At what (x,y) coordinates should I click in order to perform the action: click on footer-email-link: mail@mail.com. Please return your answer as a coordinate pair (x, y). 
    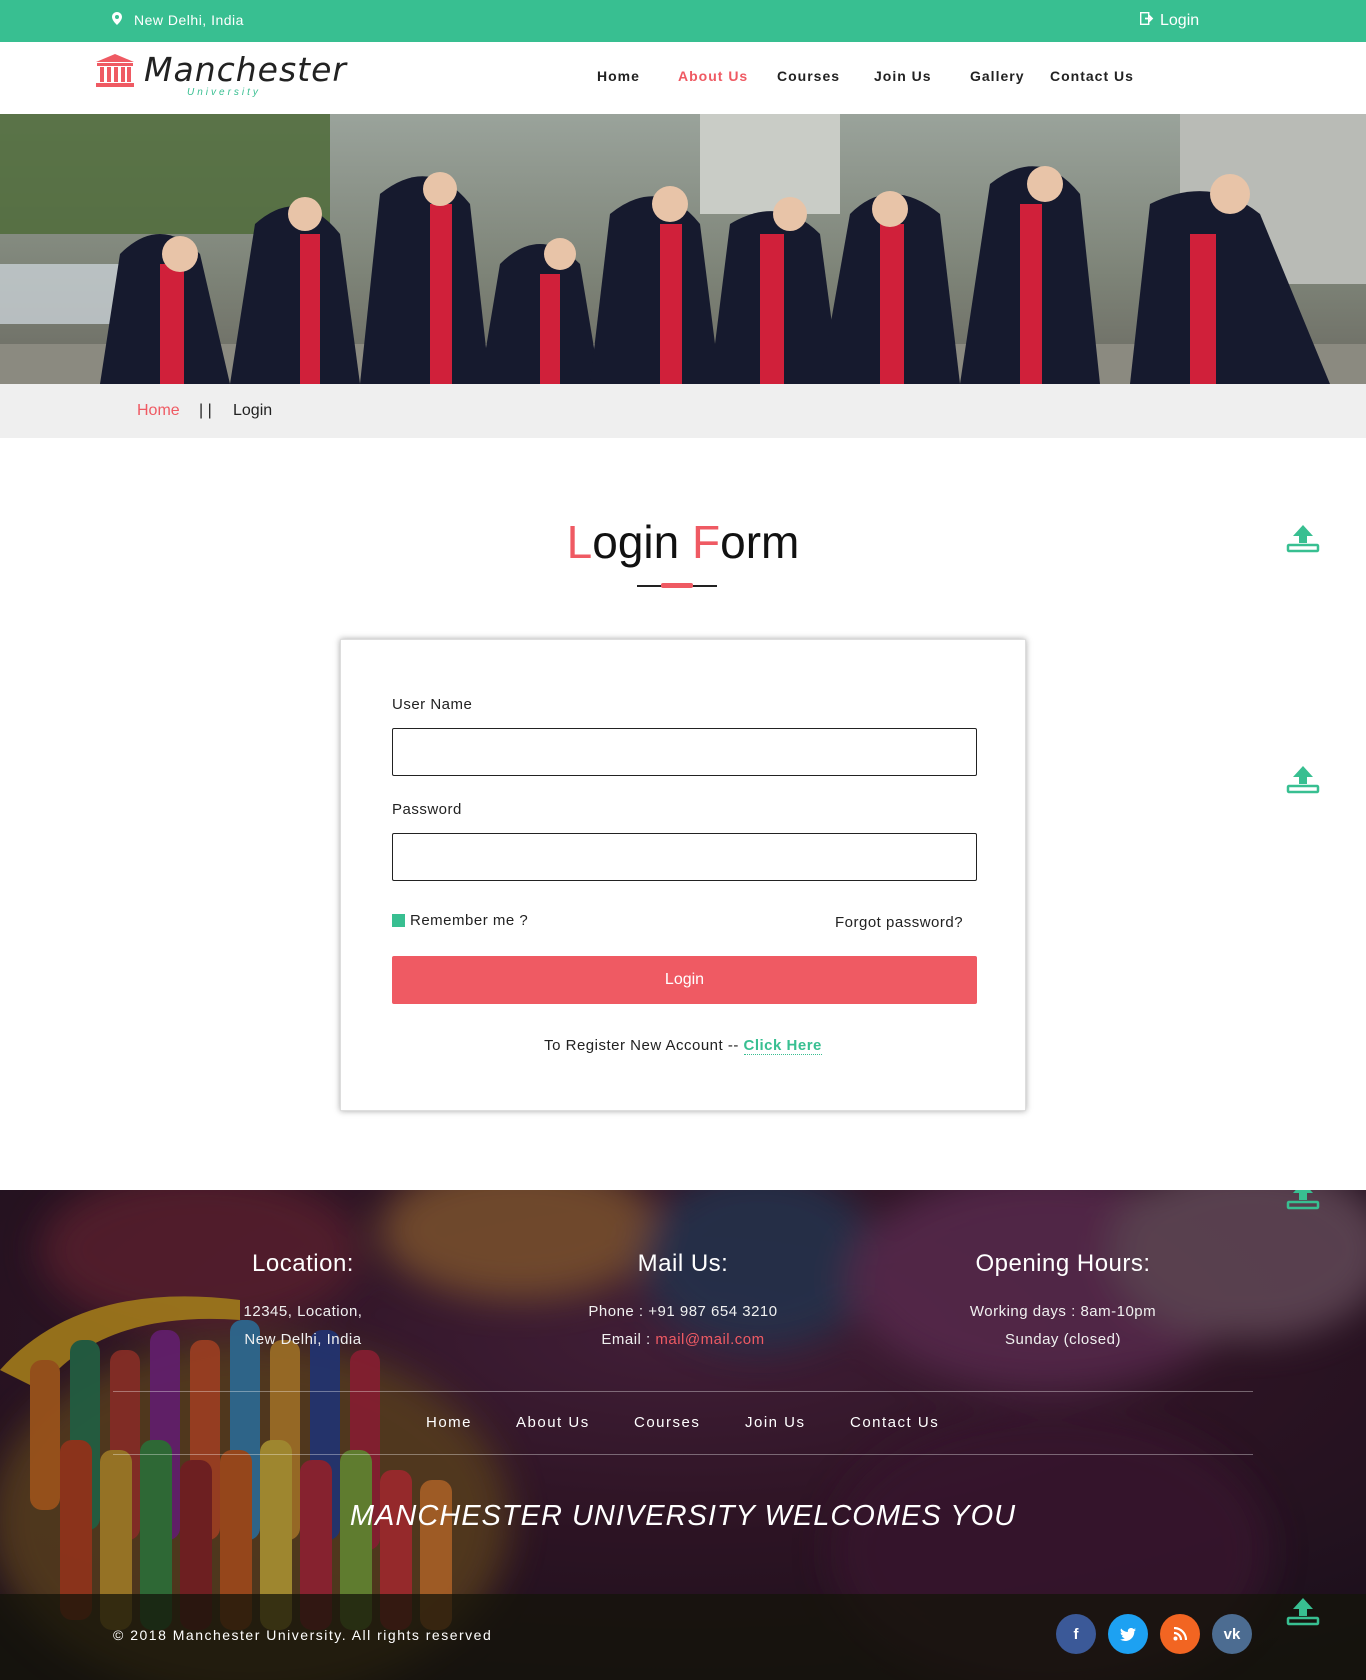
    Looking at the image, I should click on (709, 1339).